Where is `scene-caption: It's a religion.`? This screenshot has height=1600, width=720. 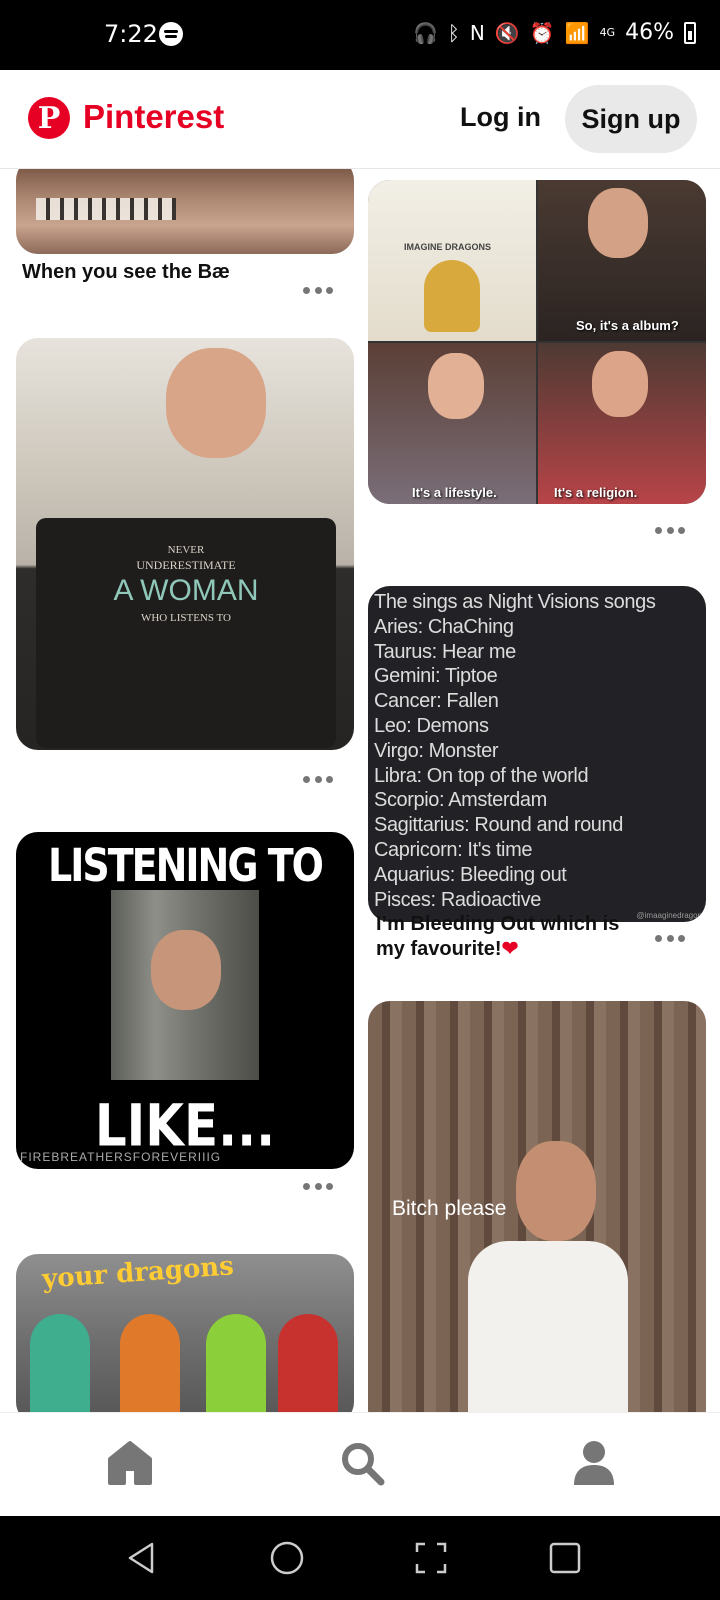 scene-caption: It's a religion. is located at coordinates (596, 492).